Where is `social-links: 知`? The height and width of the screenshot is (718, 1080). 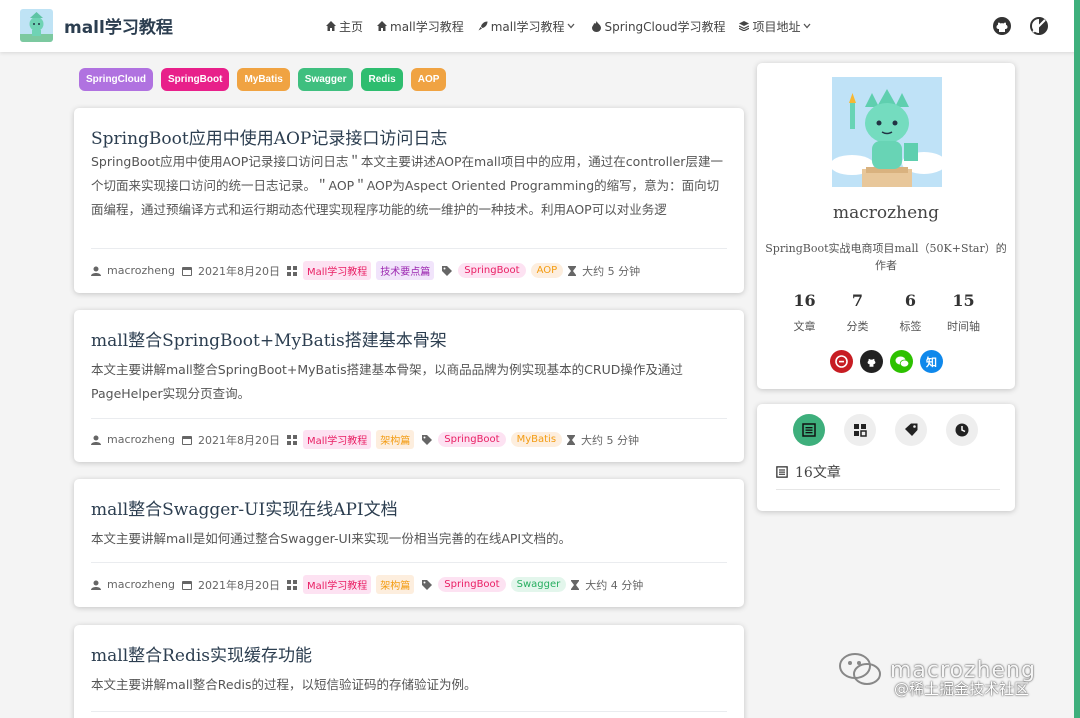
social-links: 知 is located at coordinates (890, 361).